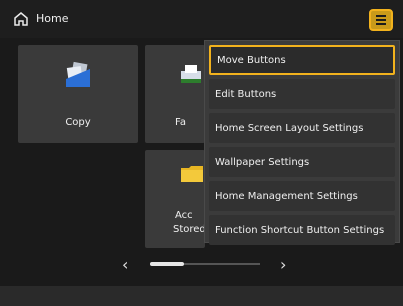  What do you see at coordinates (289, 128) in the screenshot?
I see `menu-item-label: Home Screen Layout Settings` at bounding box center [289, 128].